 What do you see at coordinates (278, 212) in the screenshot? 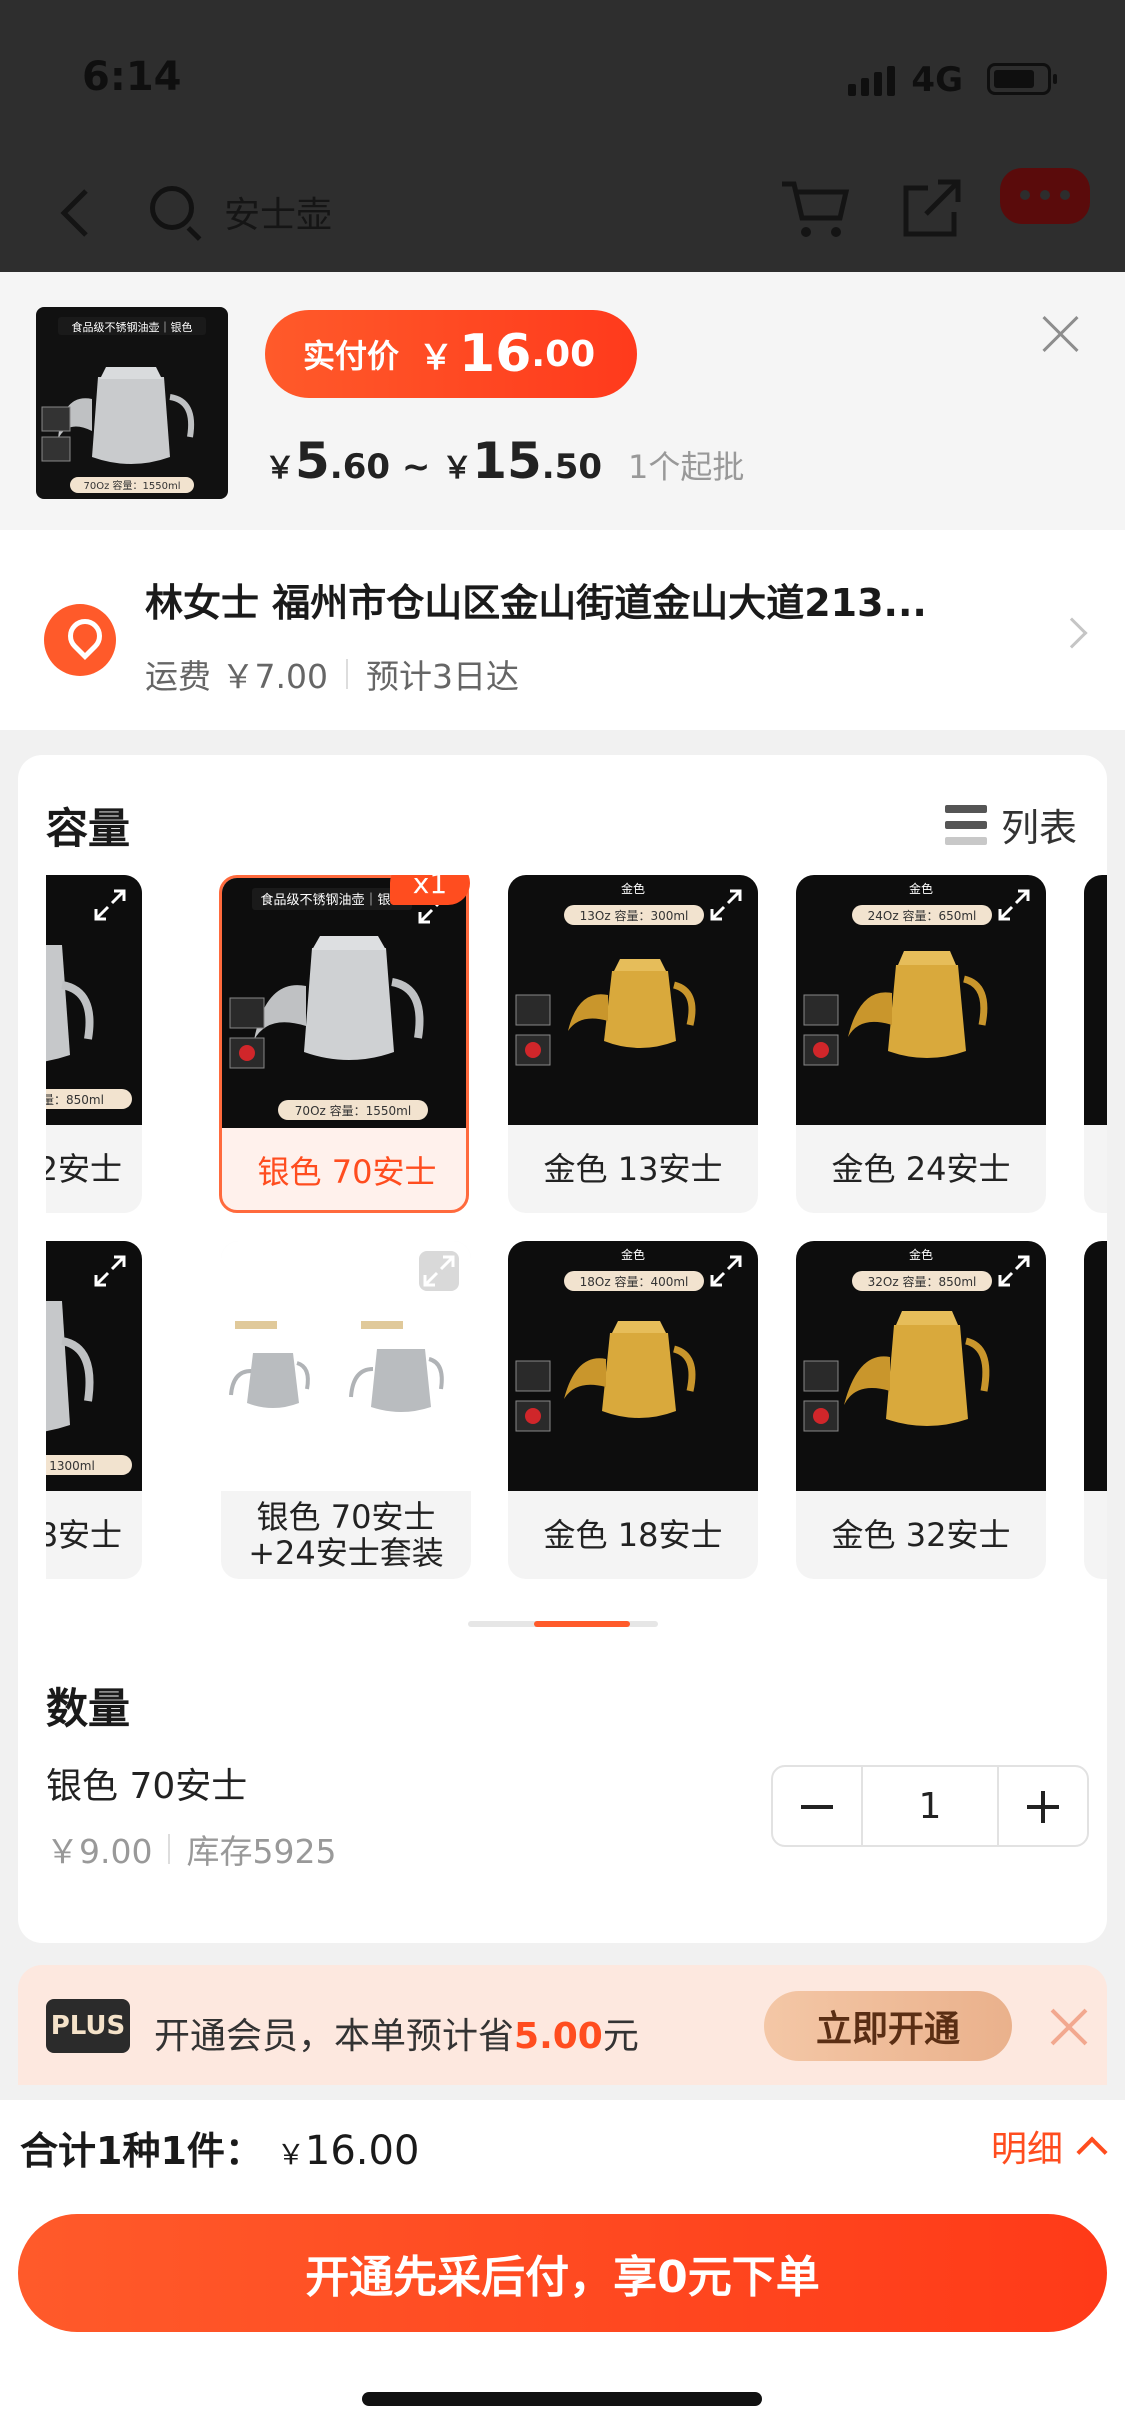
I see `search-input: 安士壶` at bounding box center [278, 212].